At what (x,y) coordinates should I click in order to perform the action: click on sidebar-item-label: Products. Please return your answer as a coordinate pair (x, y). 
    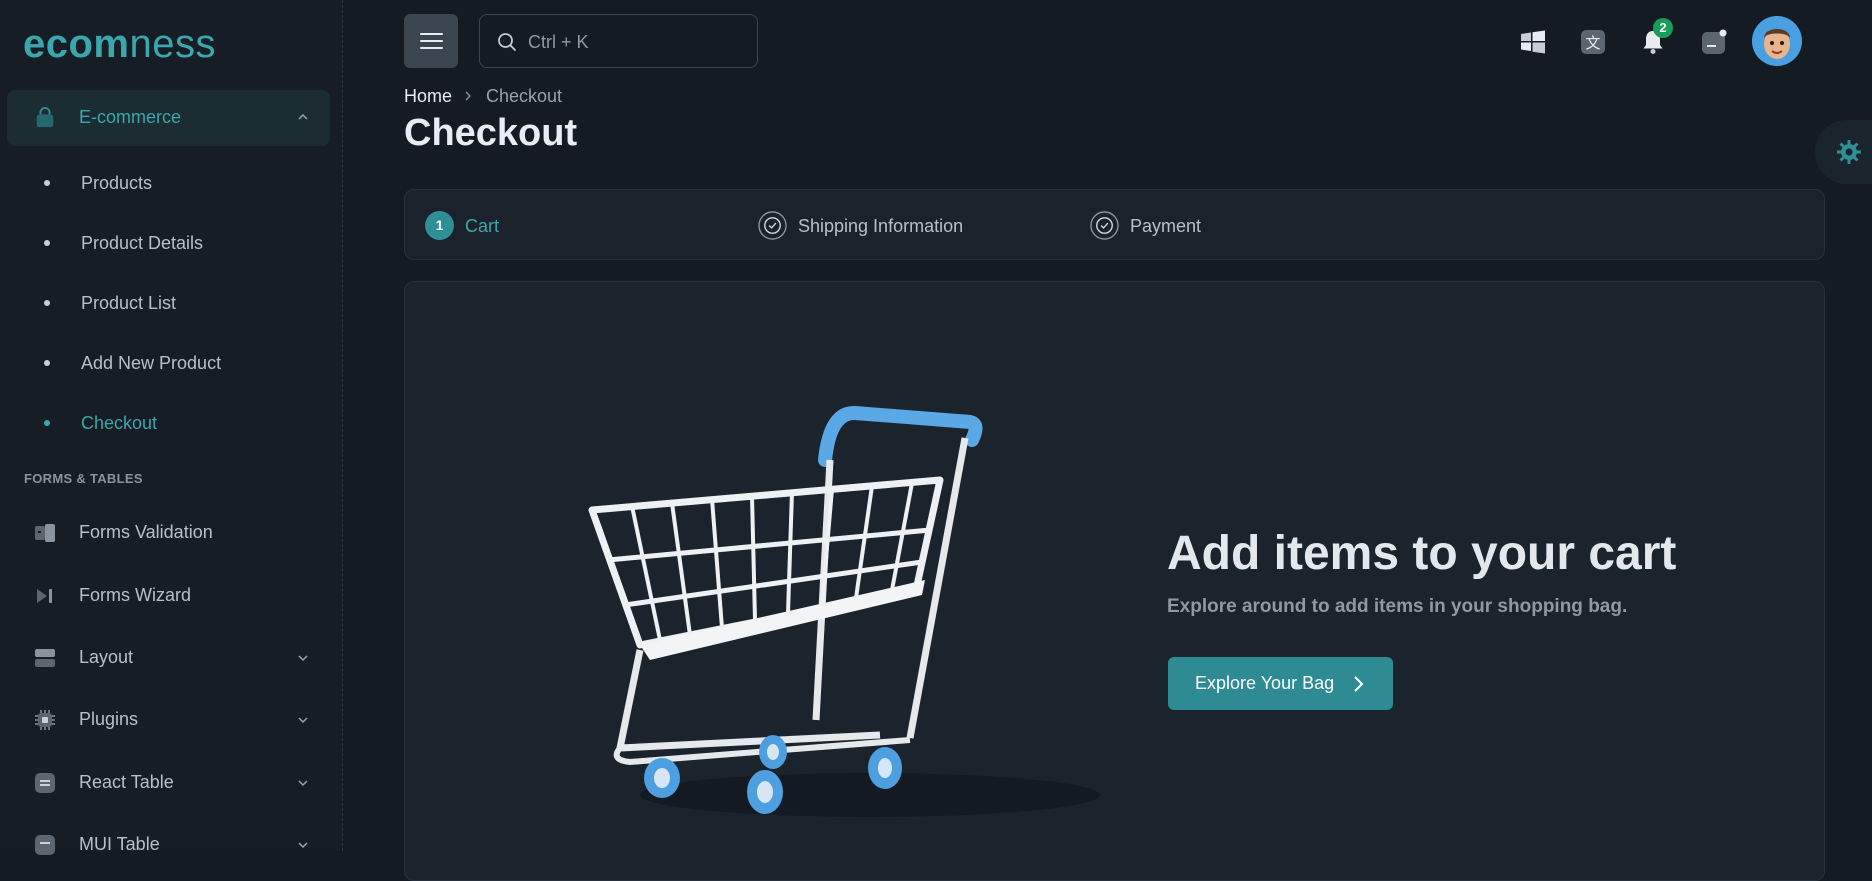
    Looking at the image, I should click on (117, 183).